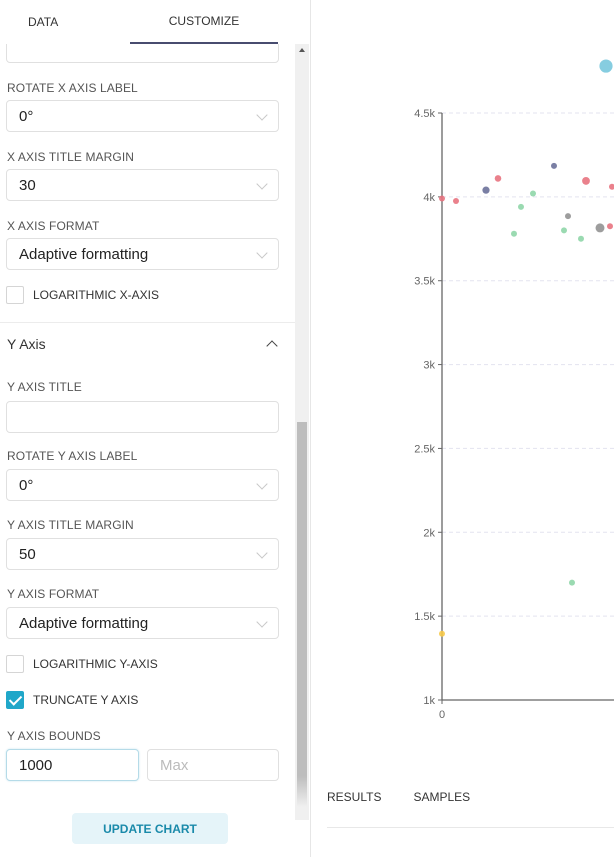  I want to click on y-tick-label: 4k, so click(429, 198).